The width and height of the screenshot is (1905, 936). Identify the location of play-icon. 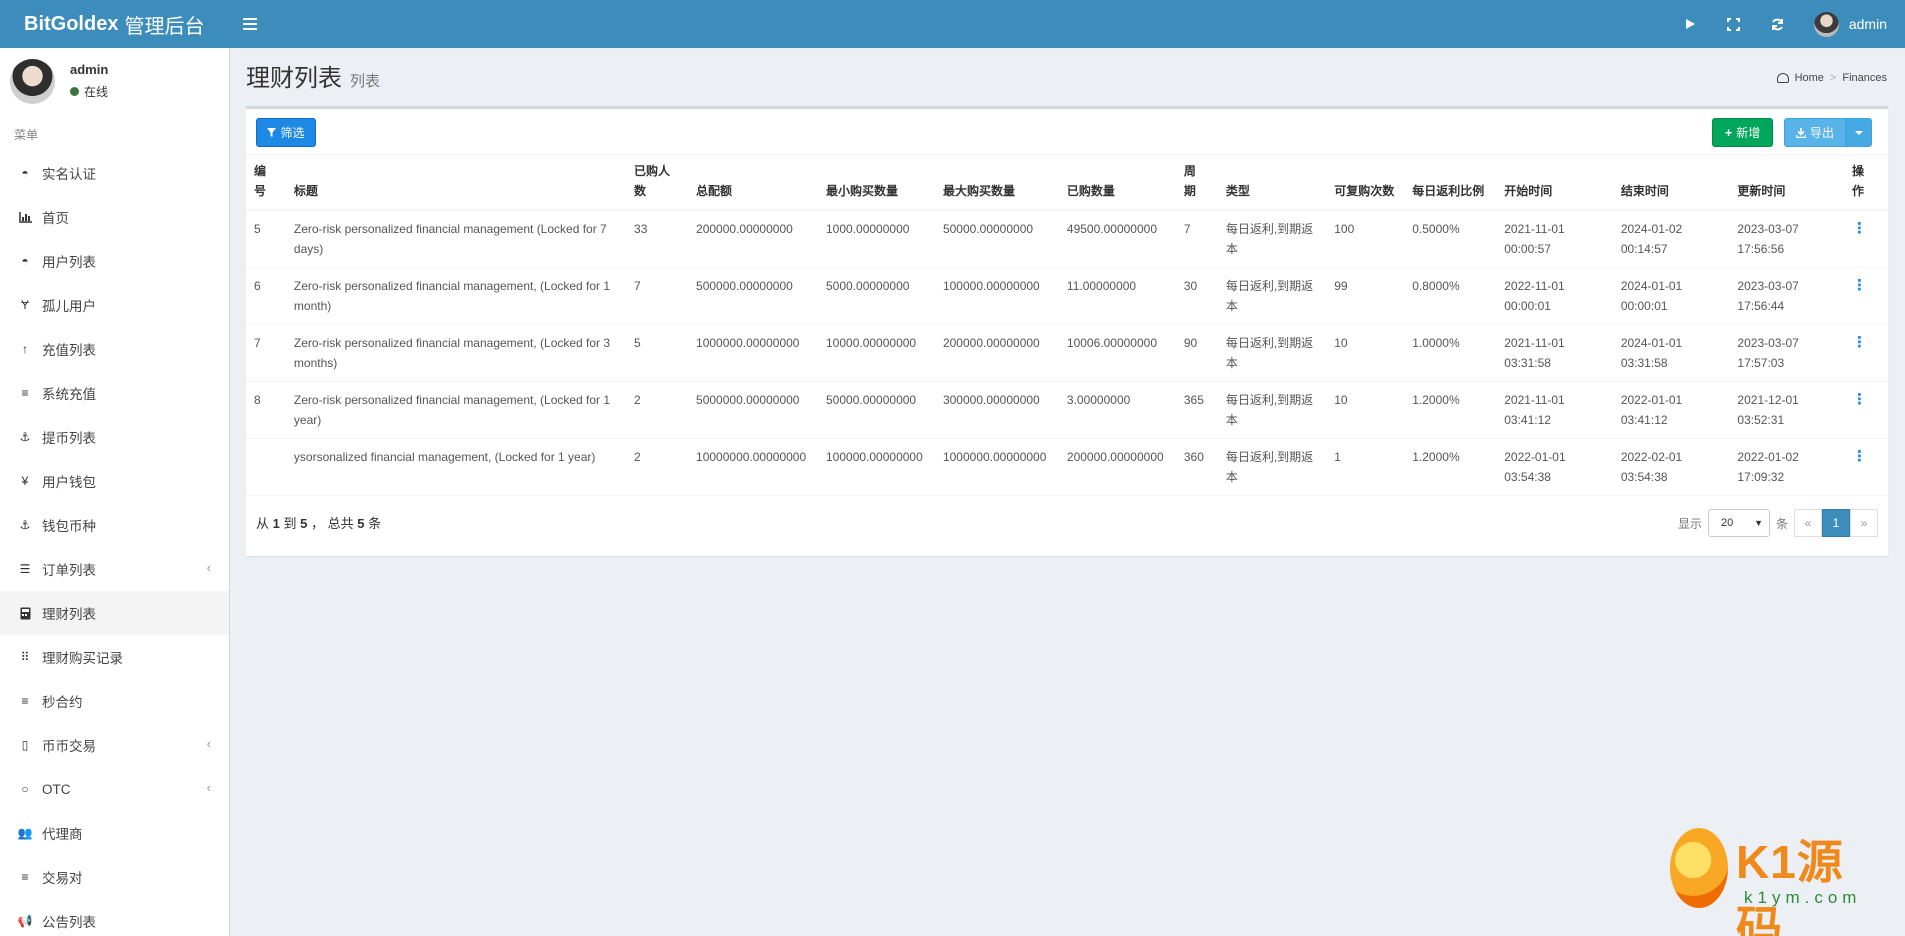
(1690, 24).